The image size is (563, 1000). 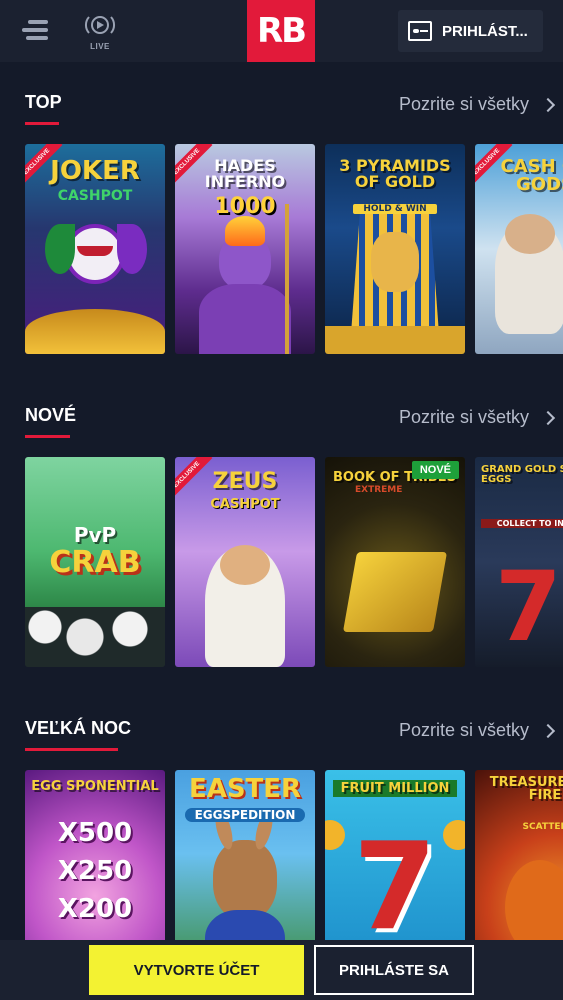 I want to click on game-tile: JOKER CASHPOT EXCLUSIVE, so click(x=95, y=249).